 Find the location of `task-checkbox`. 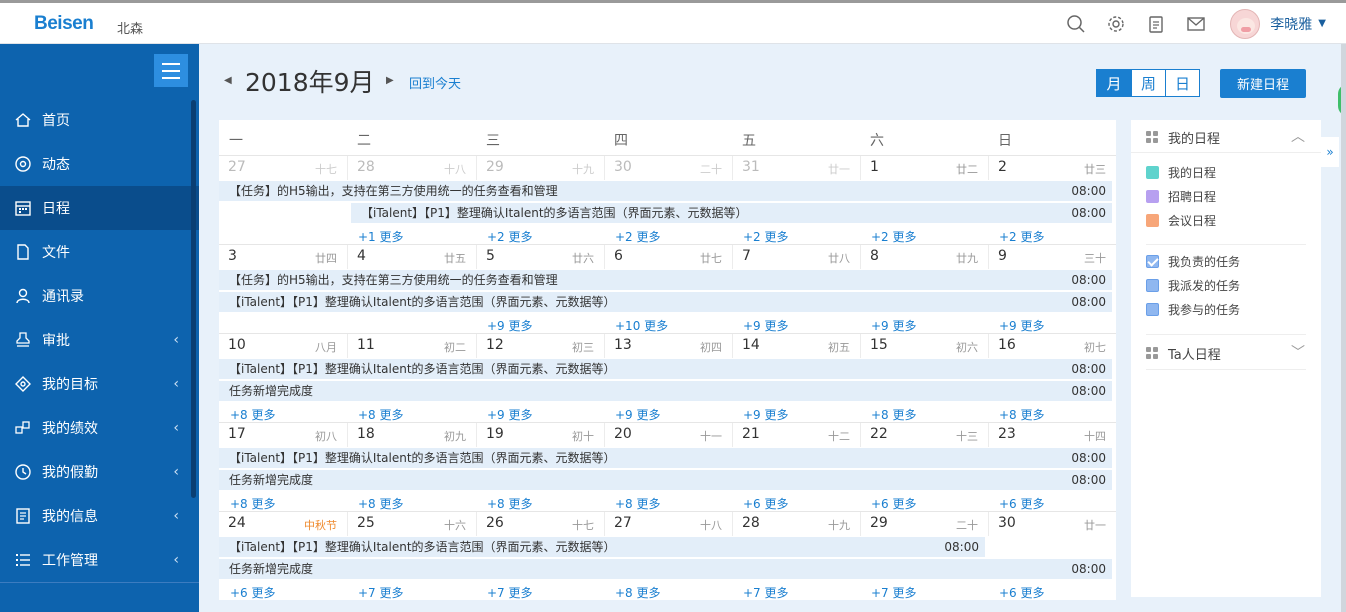

task-checkbox is located at coordinates (1152, 285).